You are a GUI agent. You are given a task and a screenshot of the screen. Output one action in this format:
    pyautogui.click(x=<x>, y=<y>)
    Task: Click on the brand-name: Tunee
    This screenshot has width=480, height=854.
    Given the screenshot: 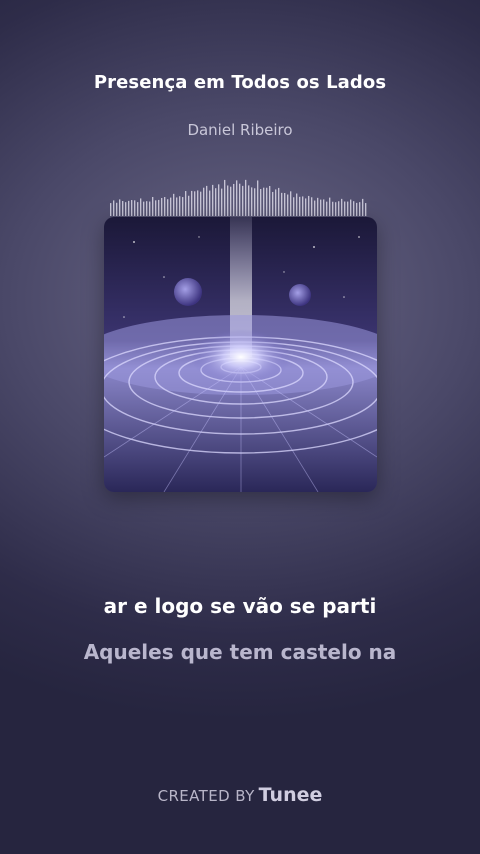 What is the action you would take?
    pyautogui.click(x=290, y=795)
    